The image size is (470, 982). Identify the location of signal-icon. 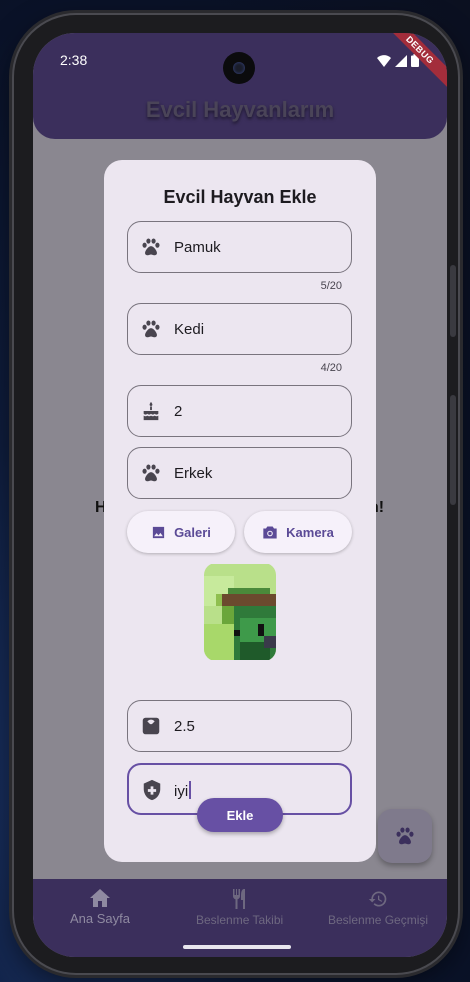
(401, 60).